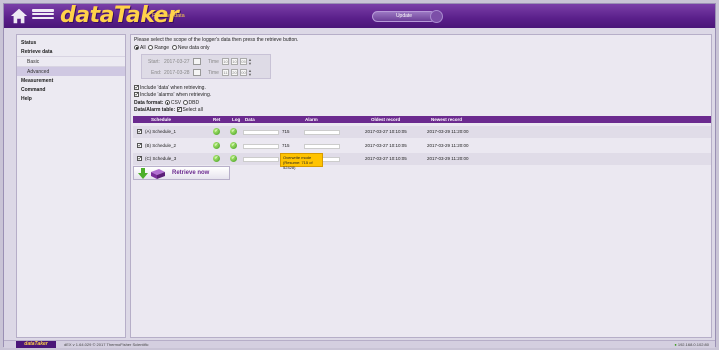 The image size is (719, 350). Describe the element at coordinates (136, 48) in the screenshot. I see `scope-all-radio` at that location.